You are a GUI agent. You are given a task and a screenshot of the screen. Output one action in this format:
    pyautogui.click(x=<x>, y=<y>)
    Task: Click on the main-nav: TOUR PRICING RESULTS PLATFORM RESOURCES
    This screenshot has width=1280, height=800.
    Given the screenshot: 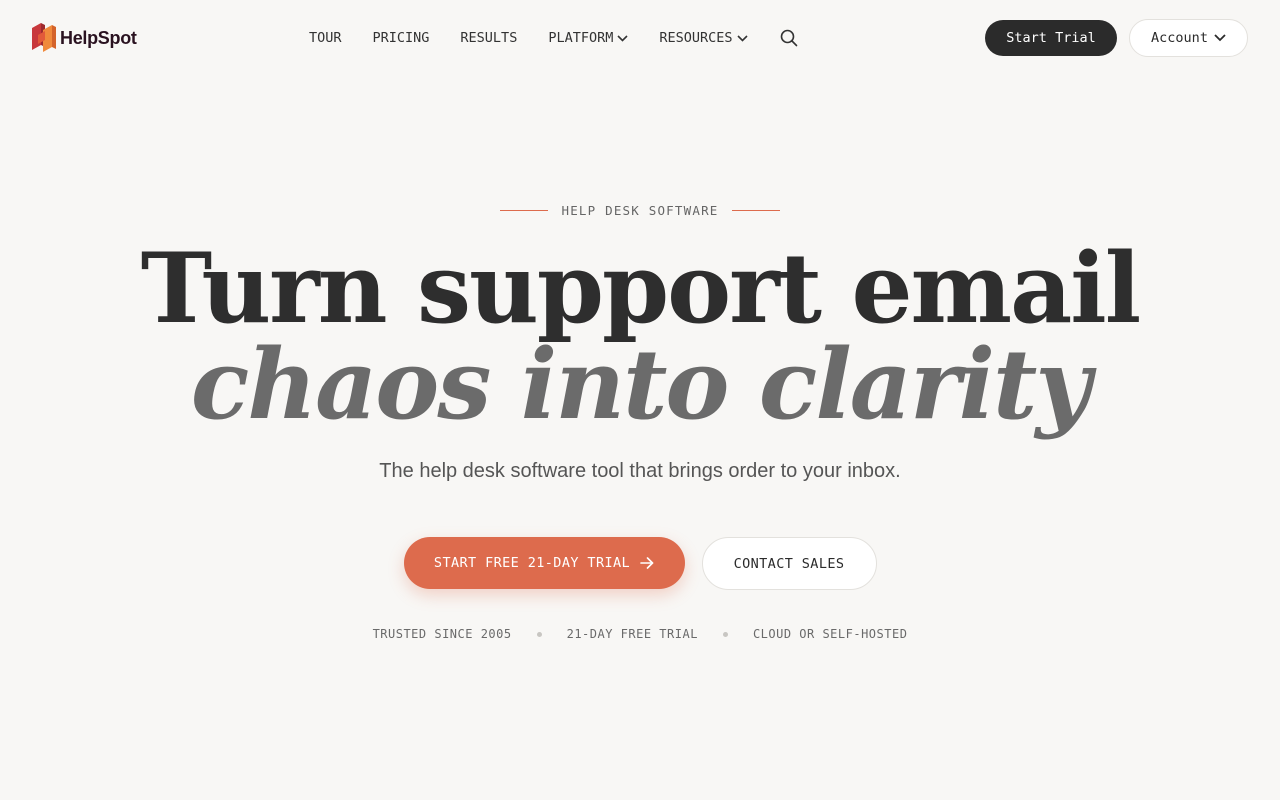 What is the action you would take?
    pyautogui.click(x=553, y=38)
    